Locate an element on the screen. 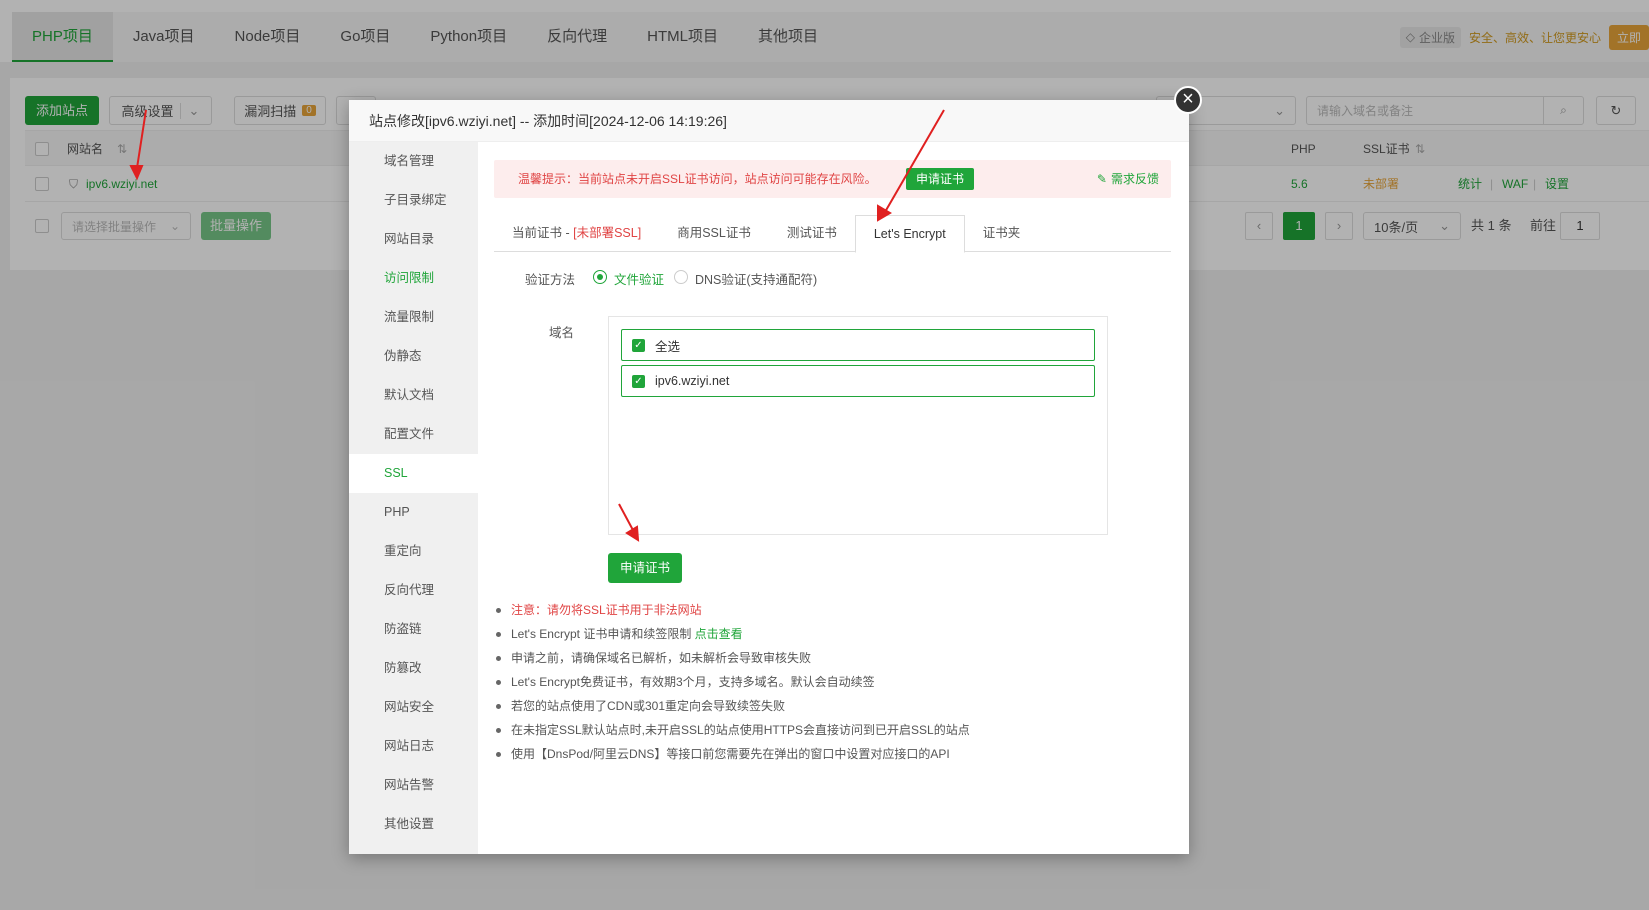 This screenshot has width=1649, height=910. sidebar-item-domain: 域名管理 is located at coordinates (413, 161).